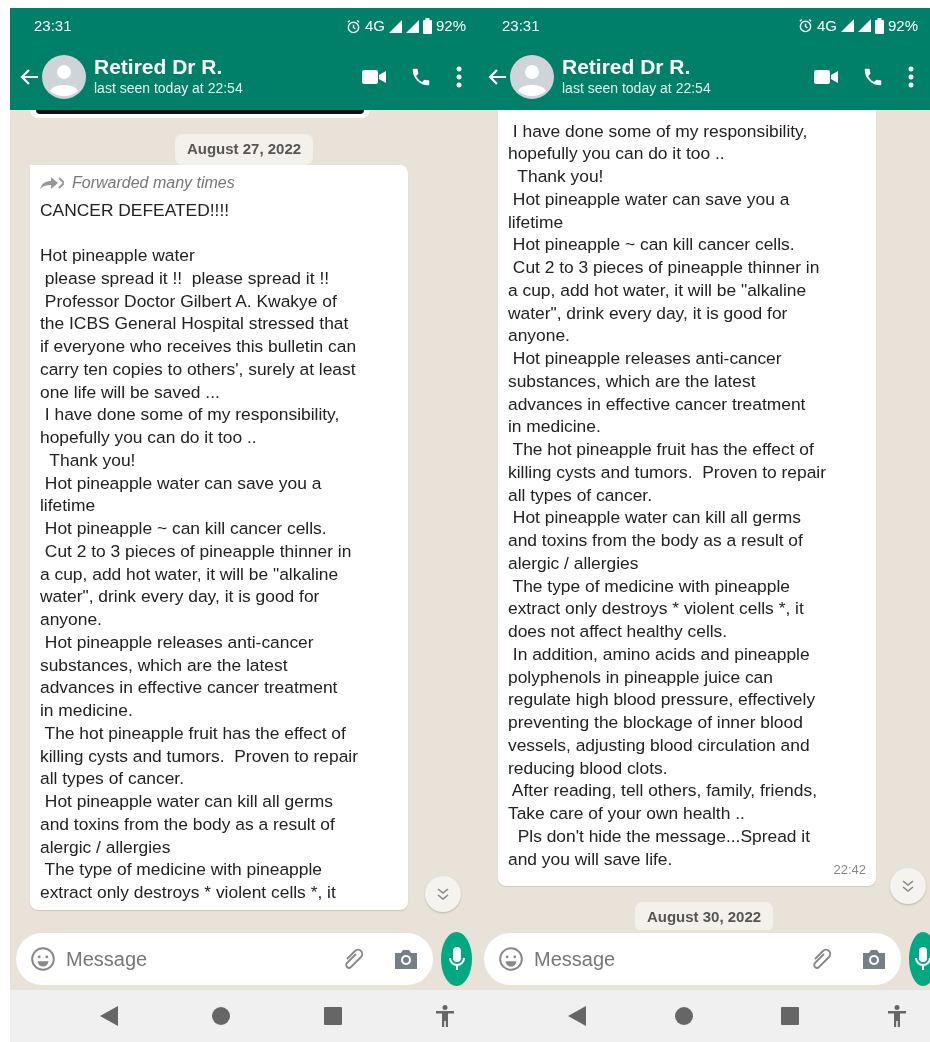 This screenshot has width=930, height=1042. What do you see at coordinates (648, 313) in the screenshot?
I see `message-line: water", drink every day, it is good for` at bounding box center [648, 313].